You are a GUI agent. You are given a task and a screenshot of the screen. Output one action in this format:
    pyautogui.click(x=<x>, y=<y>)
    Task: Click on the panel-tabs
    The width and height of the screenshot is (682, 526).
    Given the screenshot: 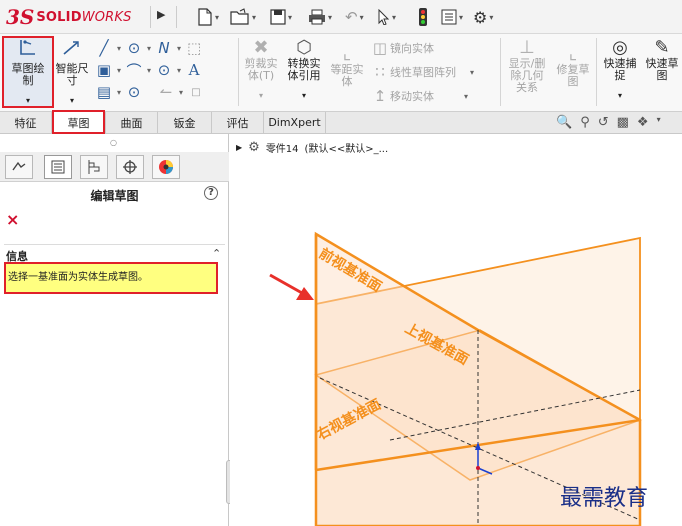 What is the action you would take?
    pyautogui.click(x=114, y=167)
    